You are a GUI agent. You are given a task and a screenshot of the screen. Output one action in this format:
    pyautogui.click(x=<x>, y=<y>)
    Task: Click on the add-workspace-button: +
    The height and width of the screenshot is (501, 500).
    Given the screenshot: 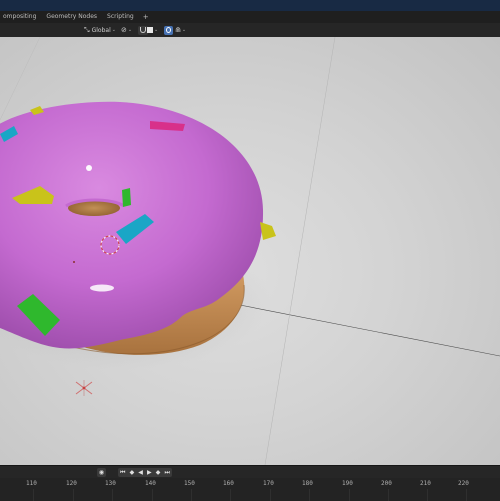 What is the action you would take?
    pyautogui.click(x=146, y=17)
    